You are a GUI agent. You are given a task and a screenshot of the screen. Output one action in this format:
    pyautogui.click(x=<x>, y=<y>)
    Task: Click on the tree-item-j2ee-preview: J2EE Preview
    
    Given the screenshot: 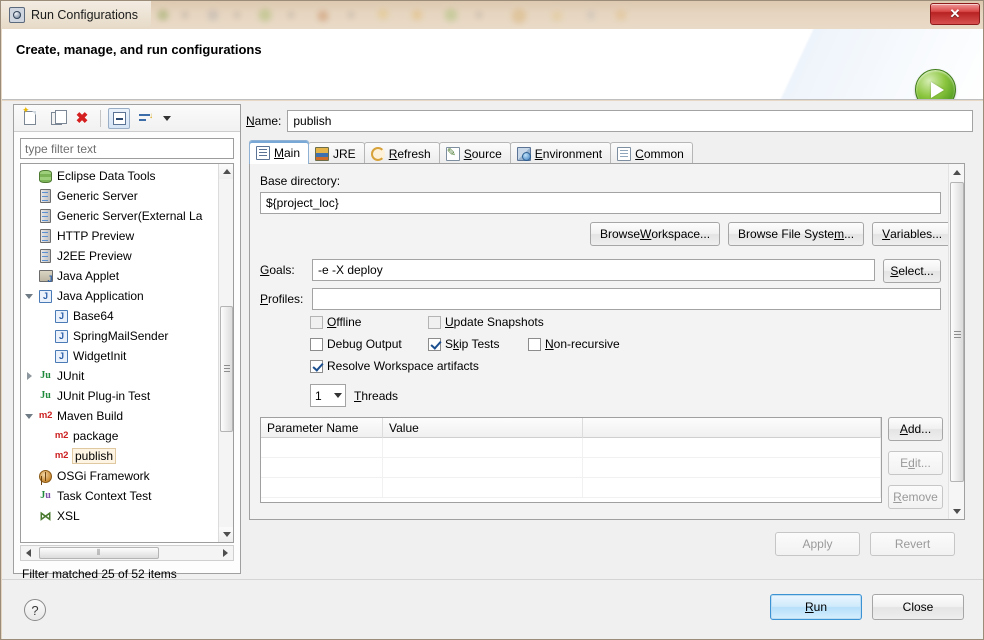 What is the action you would take?
    pyautogui.click(x=120, y=256)
    